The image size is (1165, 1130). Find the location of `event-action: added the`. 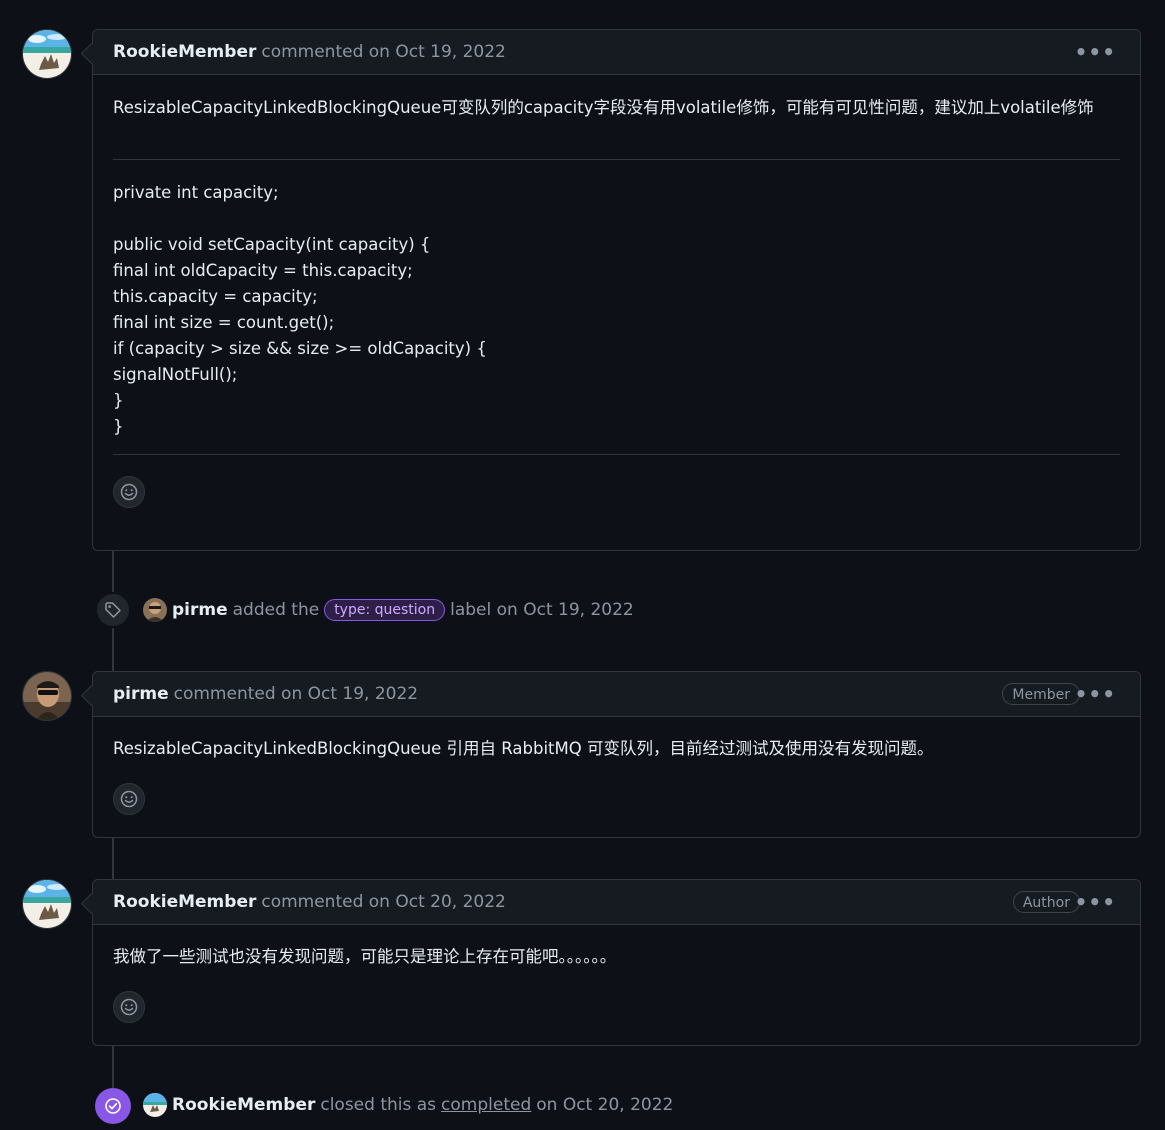

event-action: added the is located at coordinates (276, 610).